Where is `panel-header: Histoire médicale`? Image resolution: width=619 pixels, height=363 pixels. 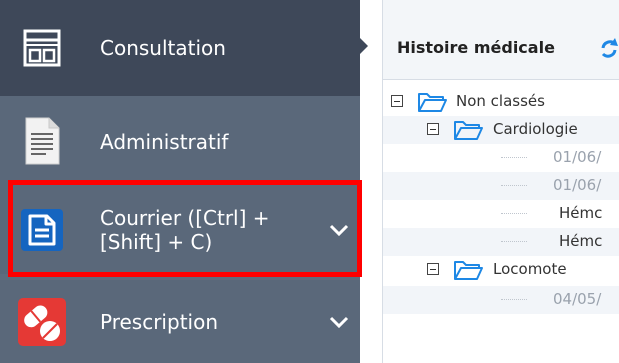
panel-header: Histoire médicale is located at coordinates (501, 40).